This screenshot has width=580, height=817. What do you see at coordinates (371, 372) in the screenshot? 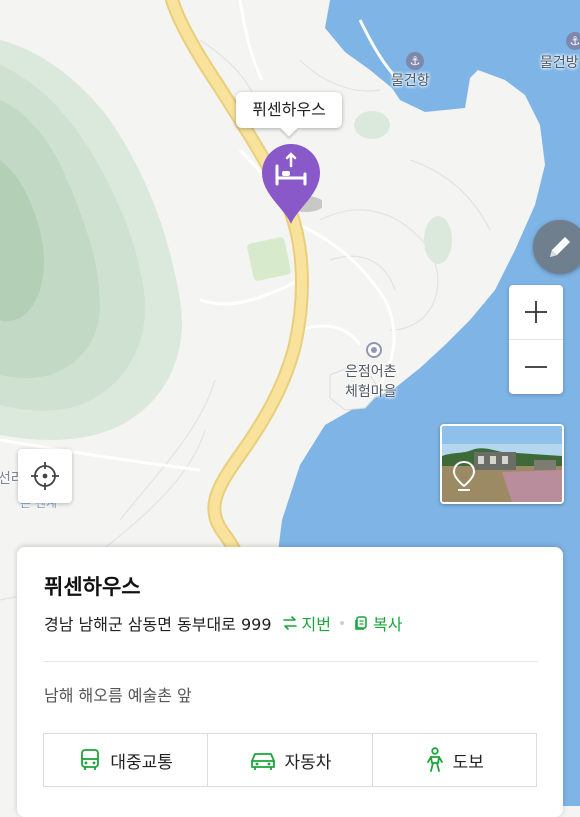
I see `map-label-village-line1: 은점어촌` at bounding box center [371, 372].